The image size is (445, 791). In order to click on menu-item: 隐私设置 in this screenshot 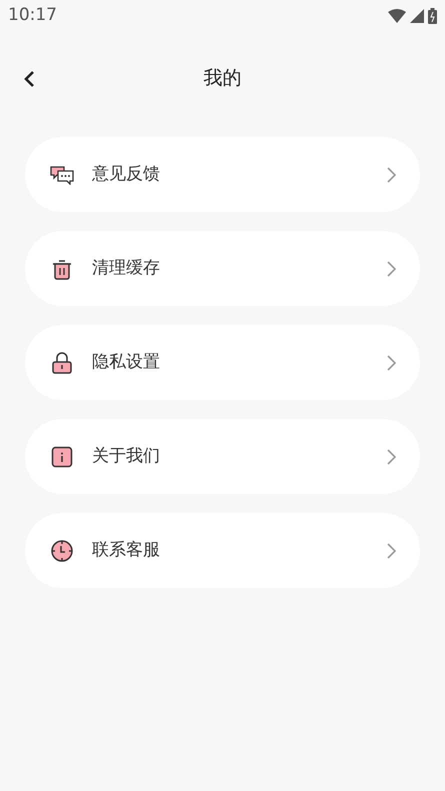, I will do `click(222, 362)`.